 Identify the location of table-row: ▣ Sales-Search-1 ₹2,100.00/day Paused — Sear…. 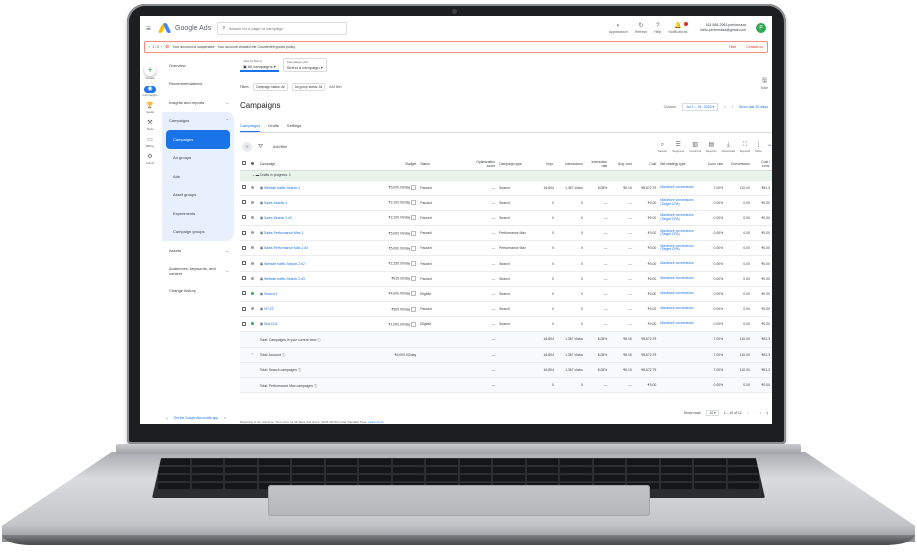
(506, 203).